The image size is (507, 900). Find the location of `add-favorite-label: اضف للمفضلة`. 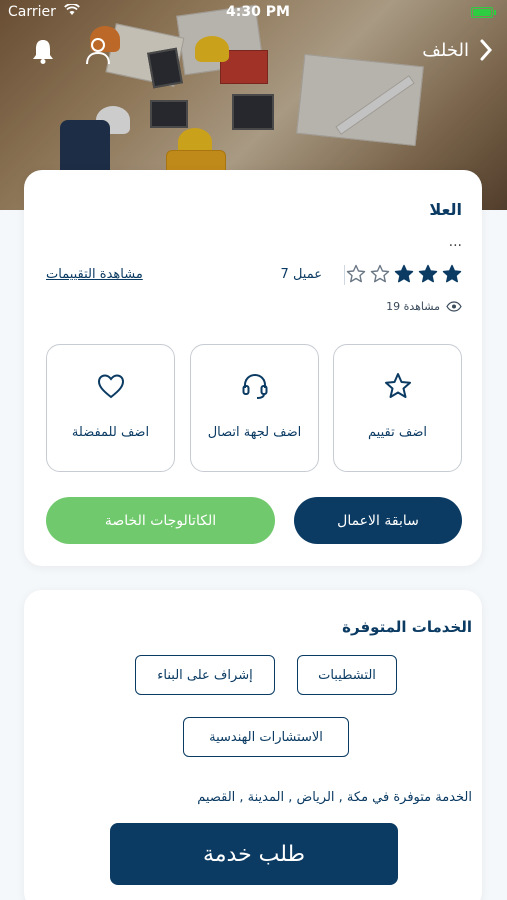

add-favorite-label: اضف للمفضلة is located at coordinates (110, 432).